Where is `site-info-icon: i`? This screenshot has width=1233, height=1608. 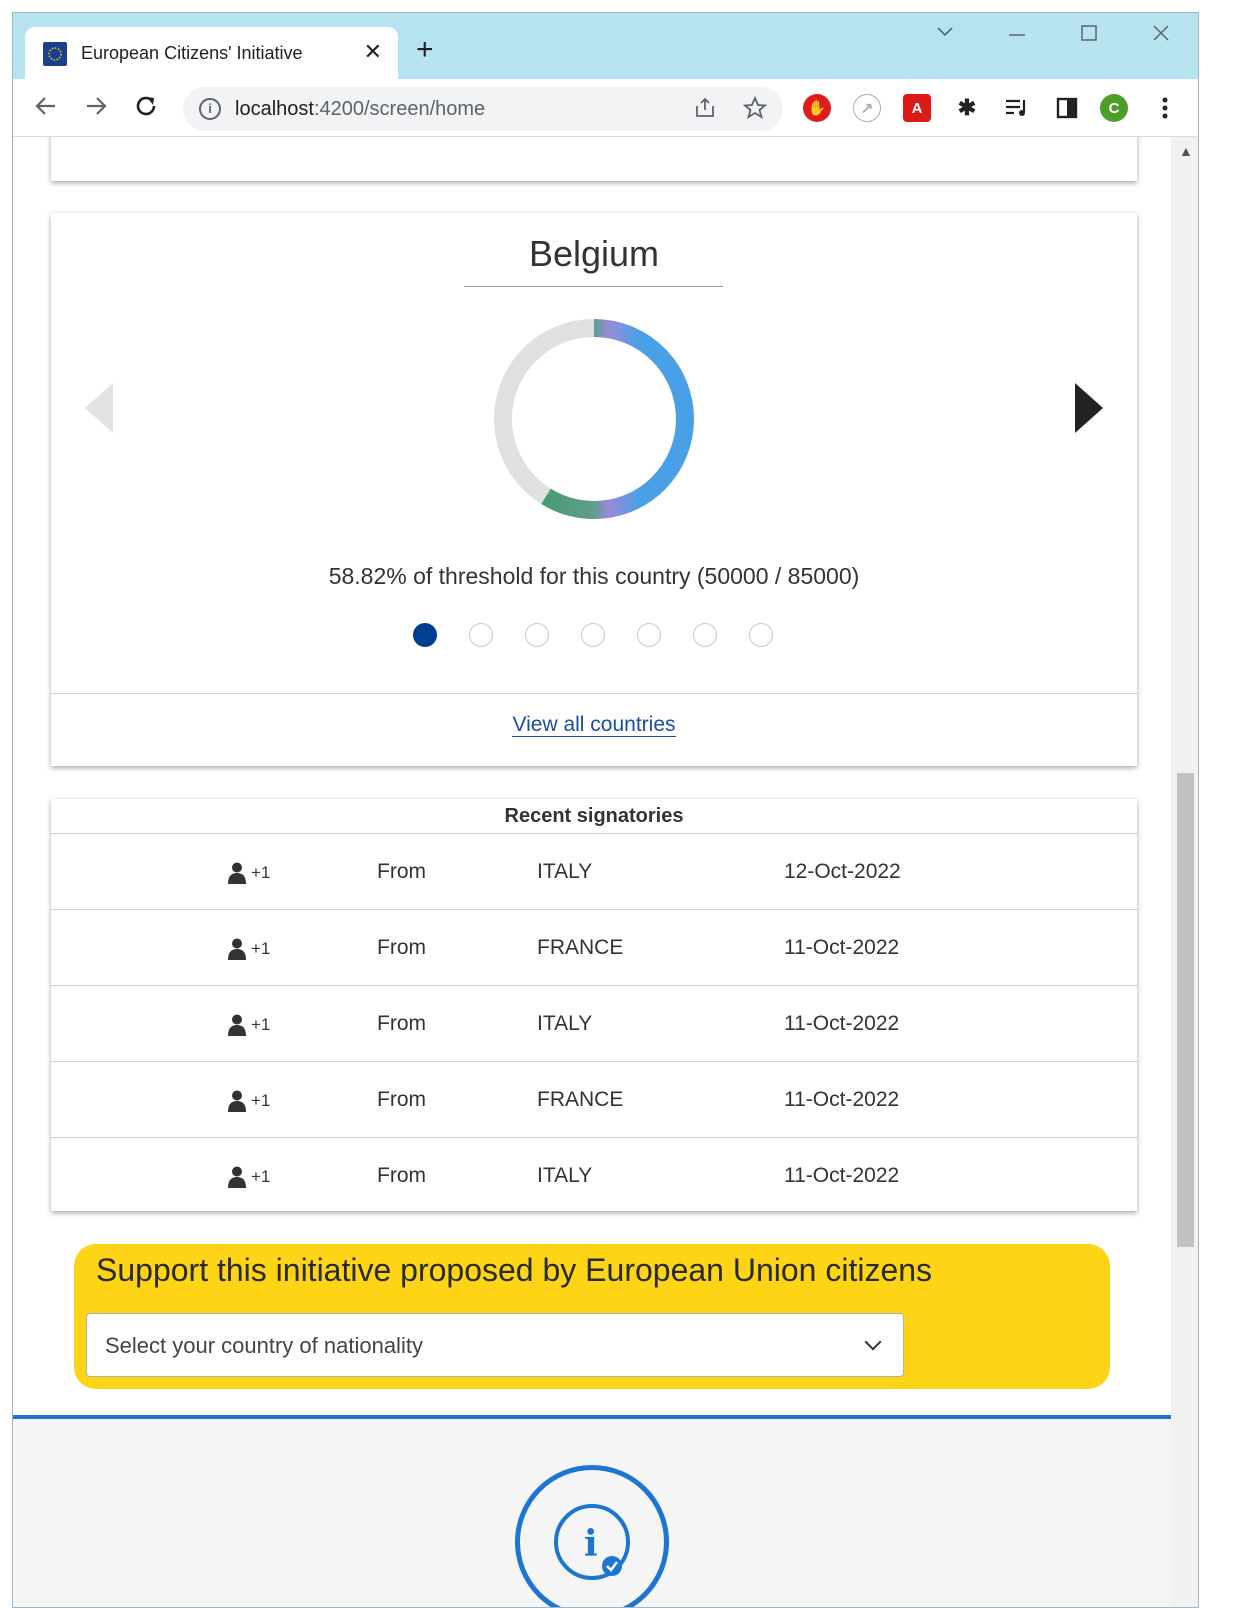 site-info-icon: i is located at coordinates (210, 109).